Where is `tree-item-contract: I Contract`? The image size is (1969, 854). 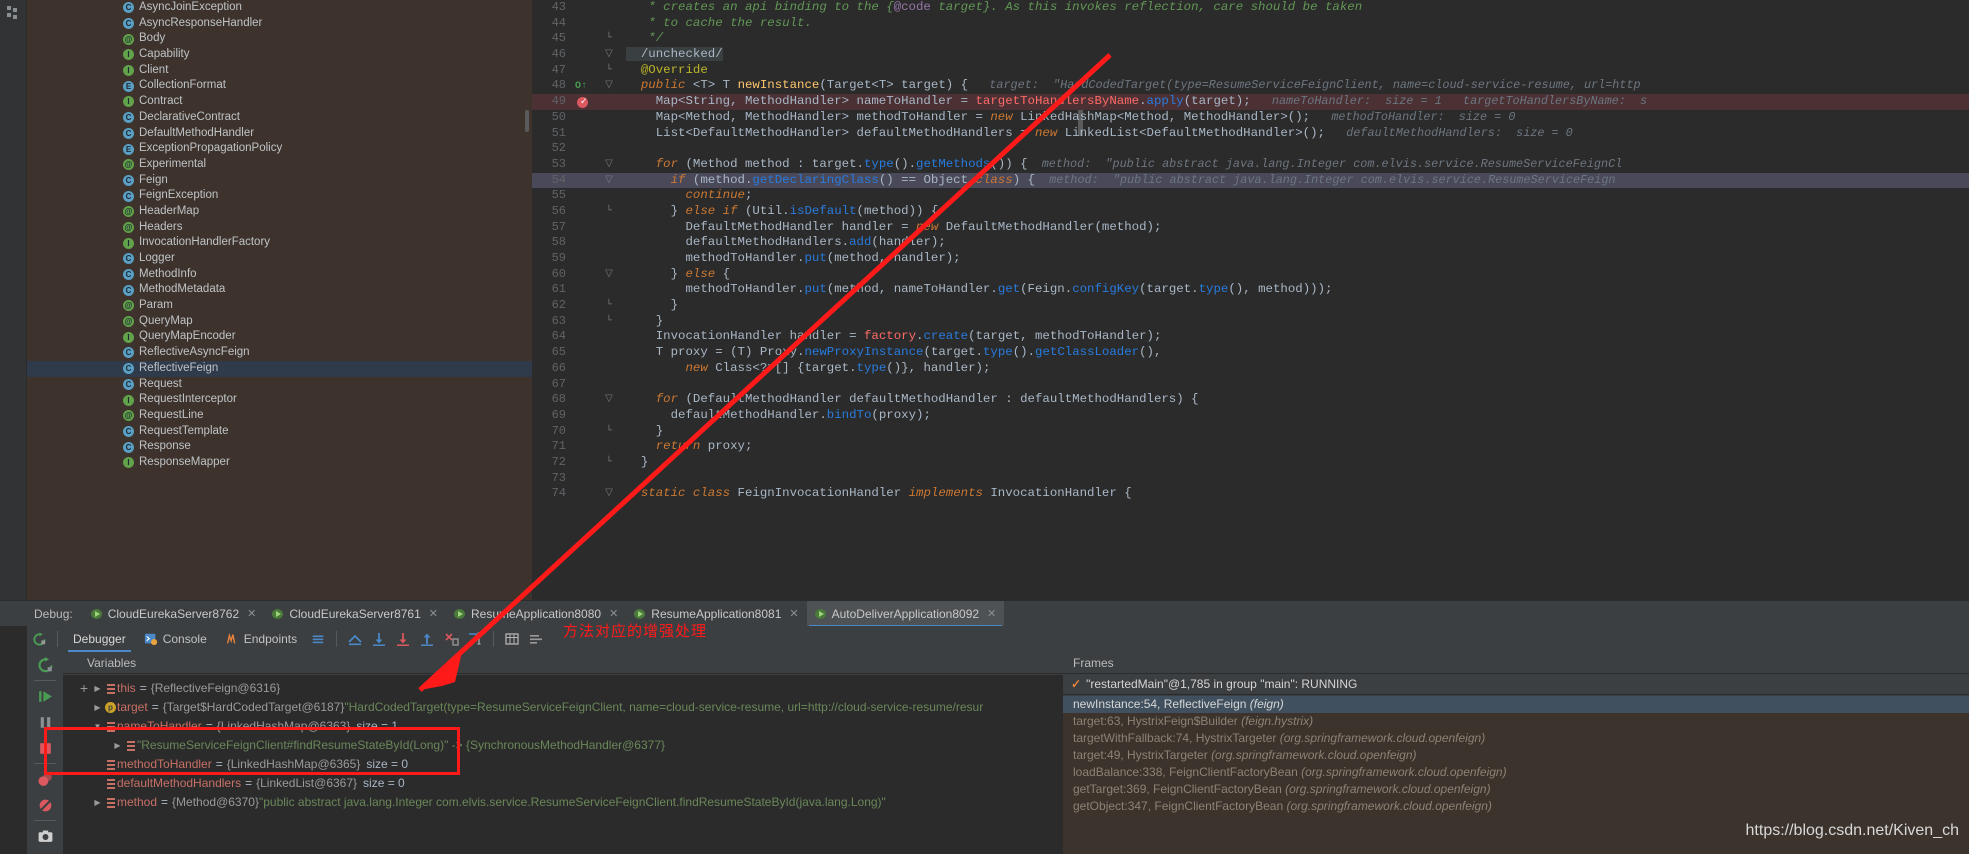 tree-item-contract: I Contract is located at coordinates (279, 102).